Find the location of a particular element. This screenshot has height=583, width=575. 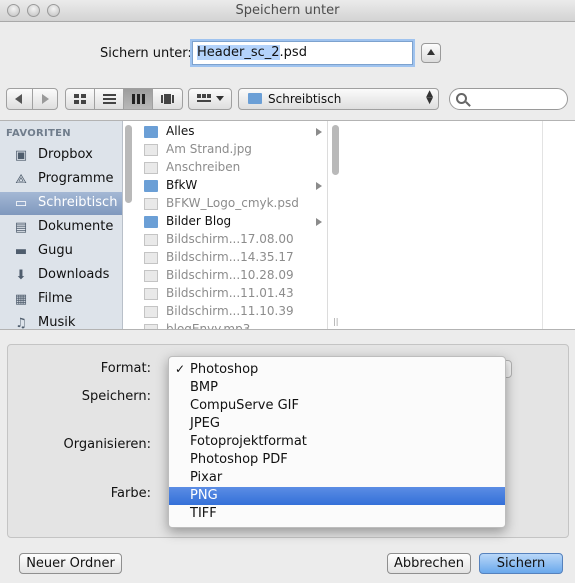

sidebar-item-downloads: ⬇ Downloads is located at coordinates (61, 275).